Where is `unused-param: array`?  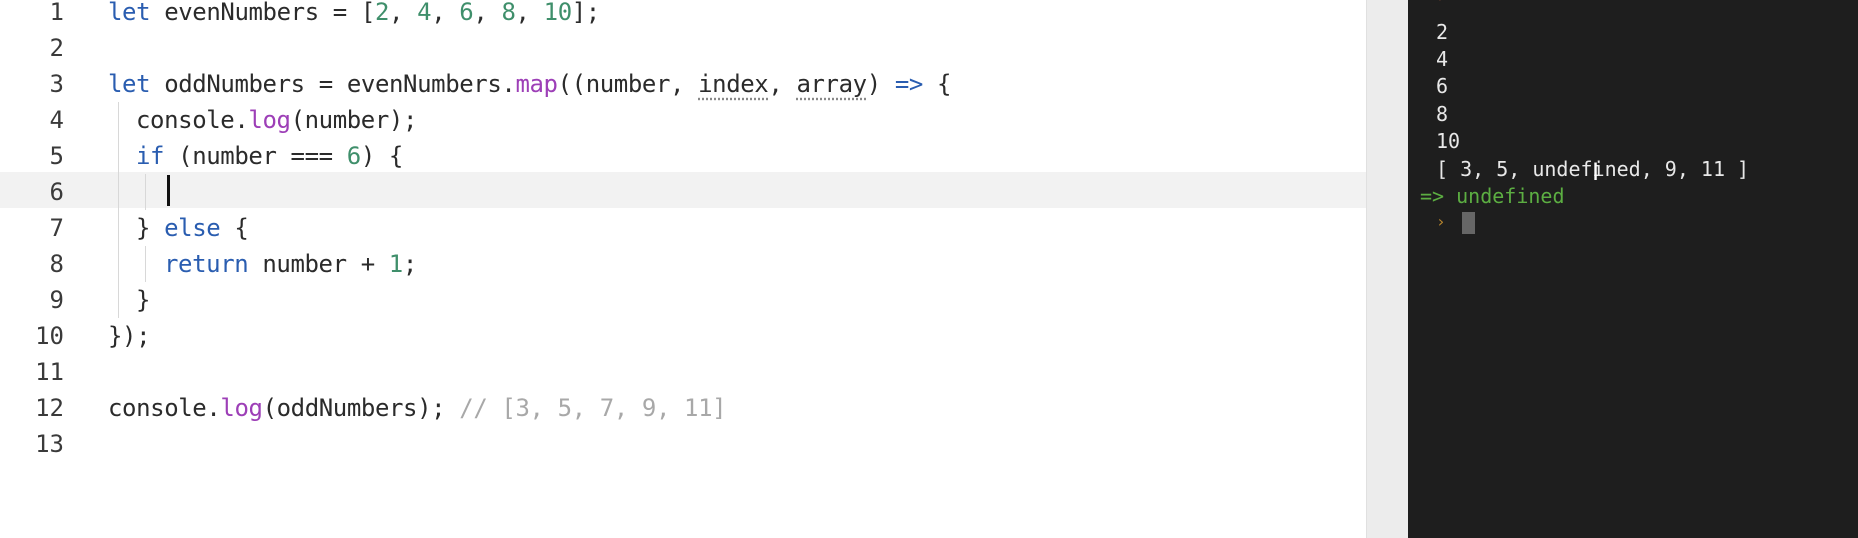
unused-param: array is located at coordinates (831, 84).